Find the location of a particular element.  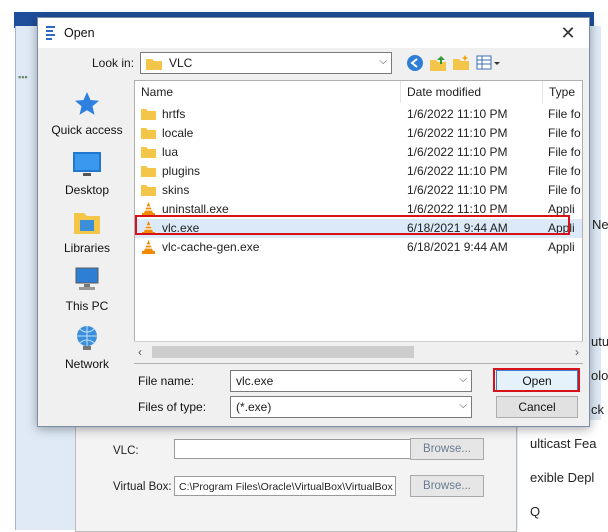

scroll-left-icon: ‹ is located at coordinates (140, 352).